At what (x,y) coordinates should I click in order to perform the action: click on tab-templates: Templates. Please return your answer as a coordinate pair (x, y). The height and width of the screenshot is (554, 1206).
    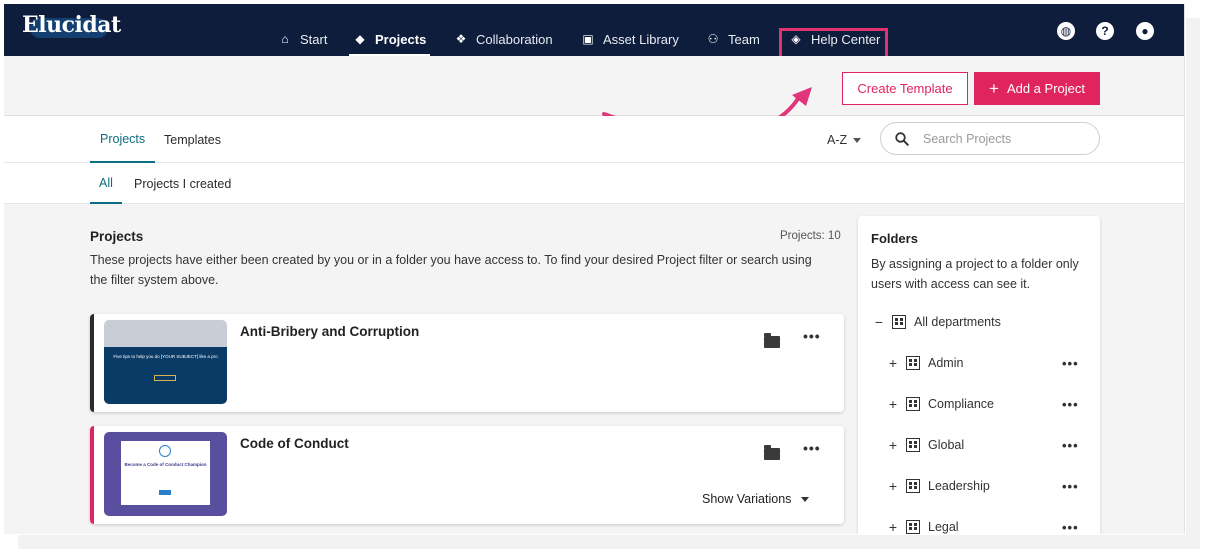
    Looking at the image, I should click on (192, 139).